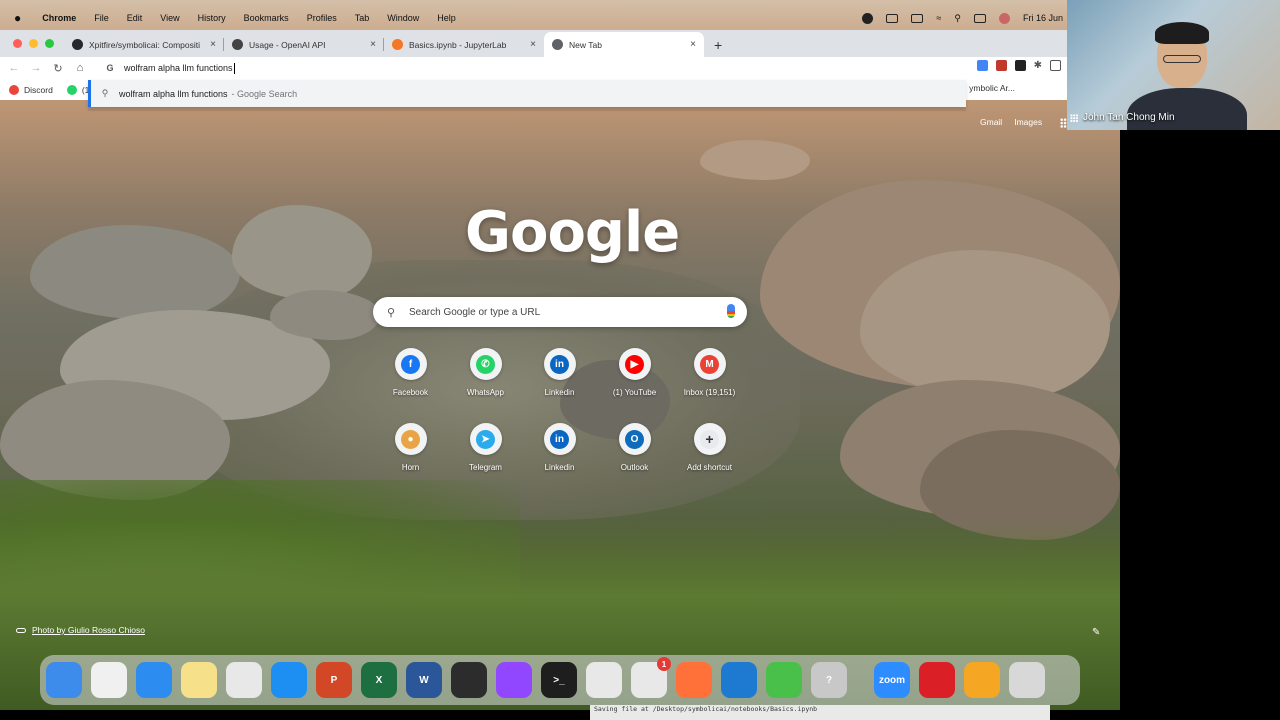 This screenshot has width=1280, height=720. I want to click on dock-app-app-store, so click(289, 680).